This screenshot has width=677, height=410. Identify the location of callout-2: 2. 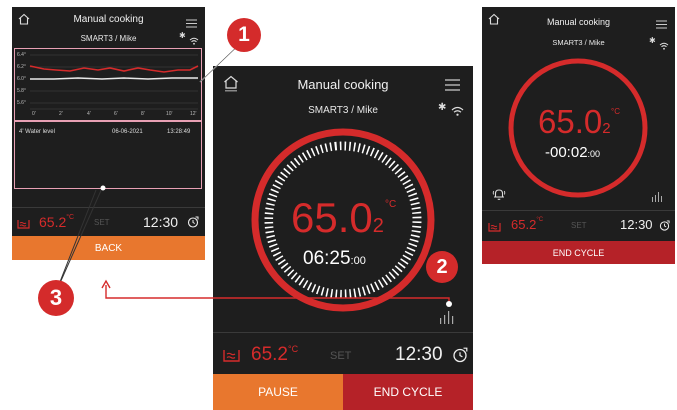
(442, 267).